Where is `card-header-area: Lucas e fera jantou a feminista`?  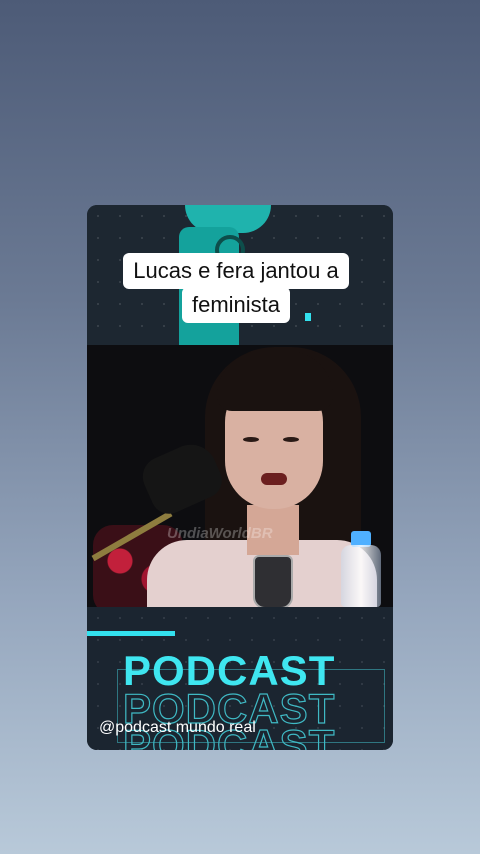
card-header-area: Lucas e fera jantou a feminista is located at coordinates (240, 275).